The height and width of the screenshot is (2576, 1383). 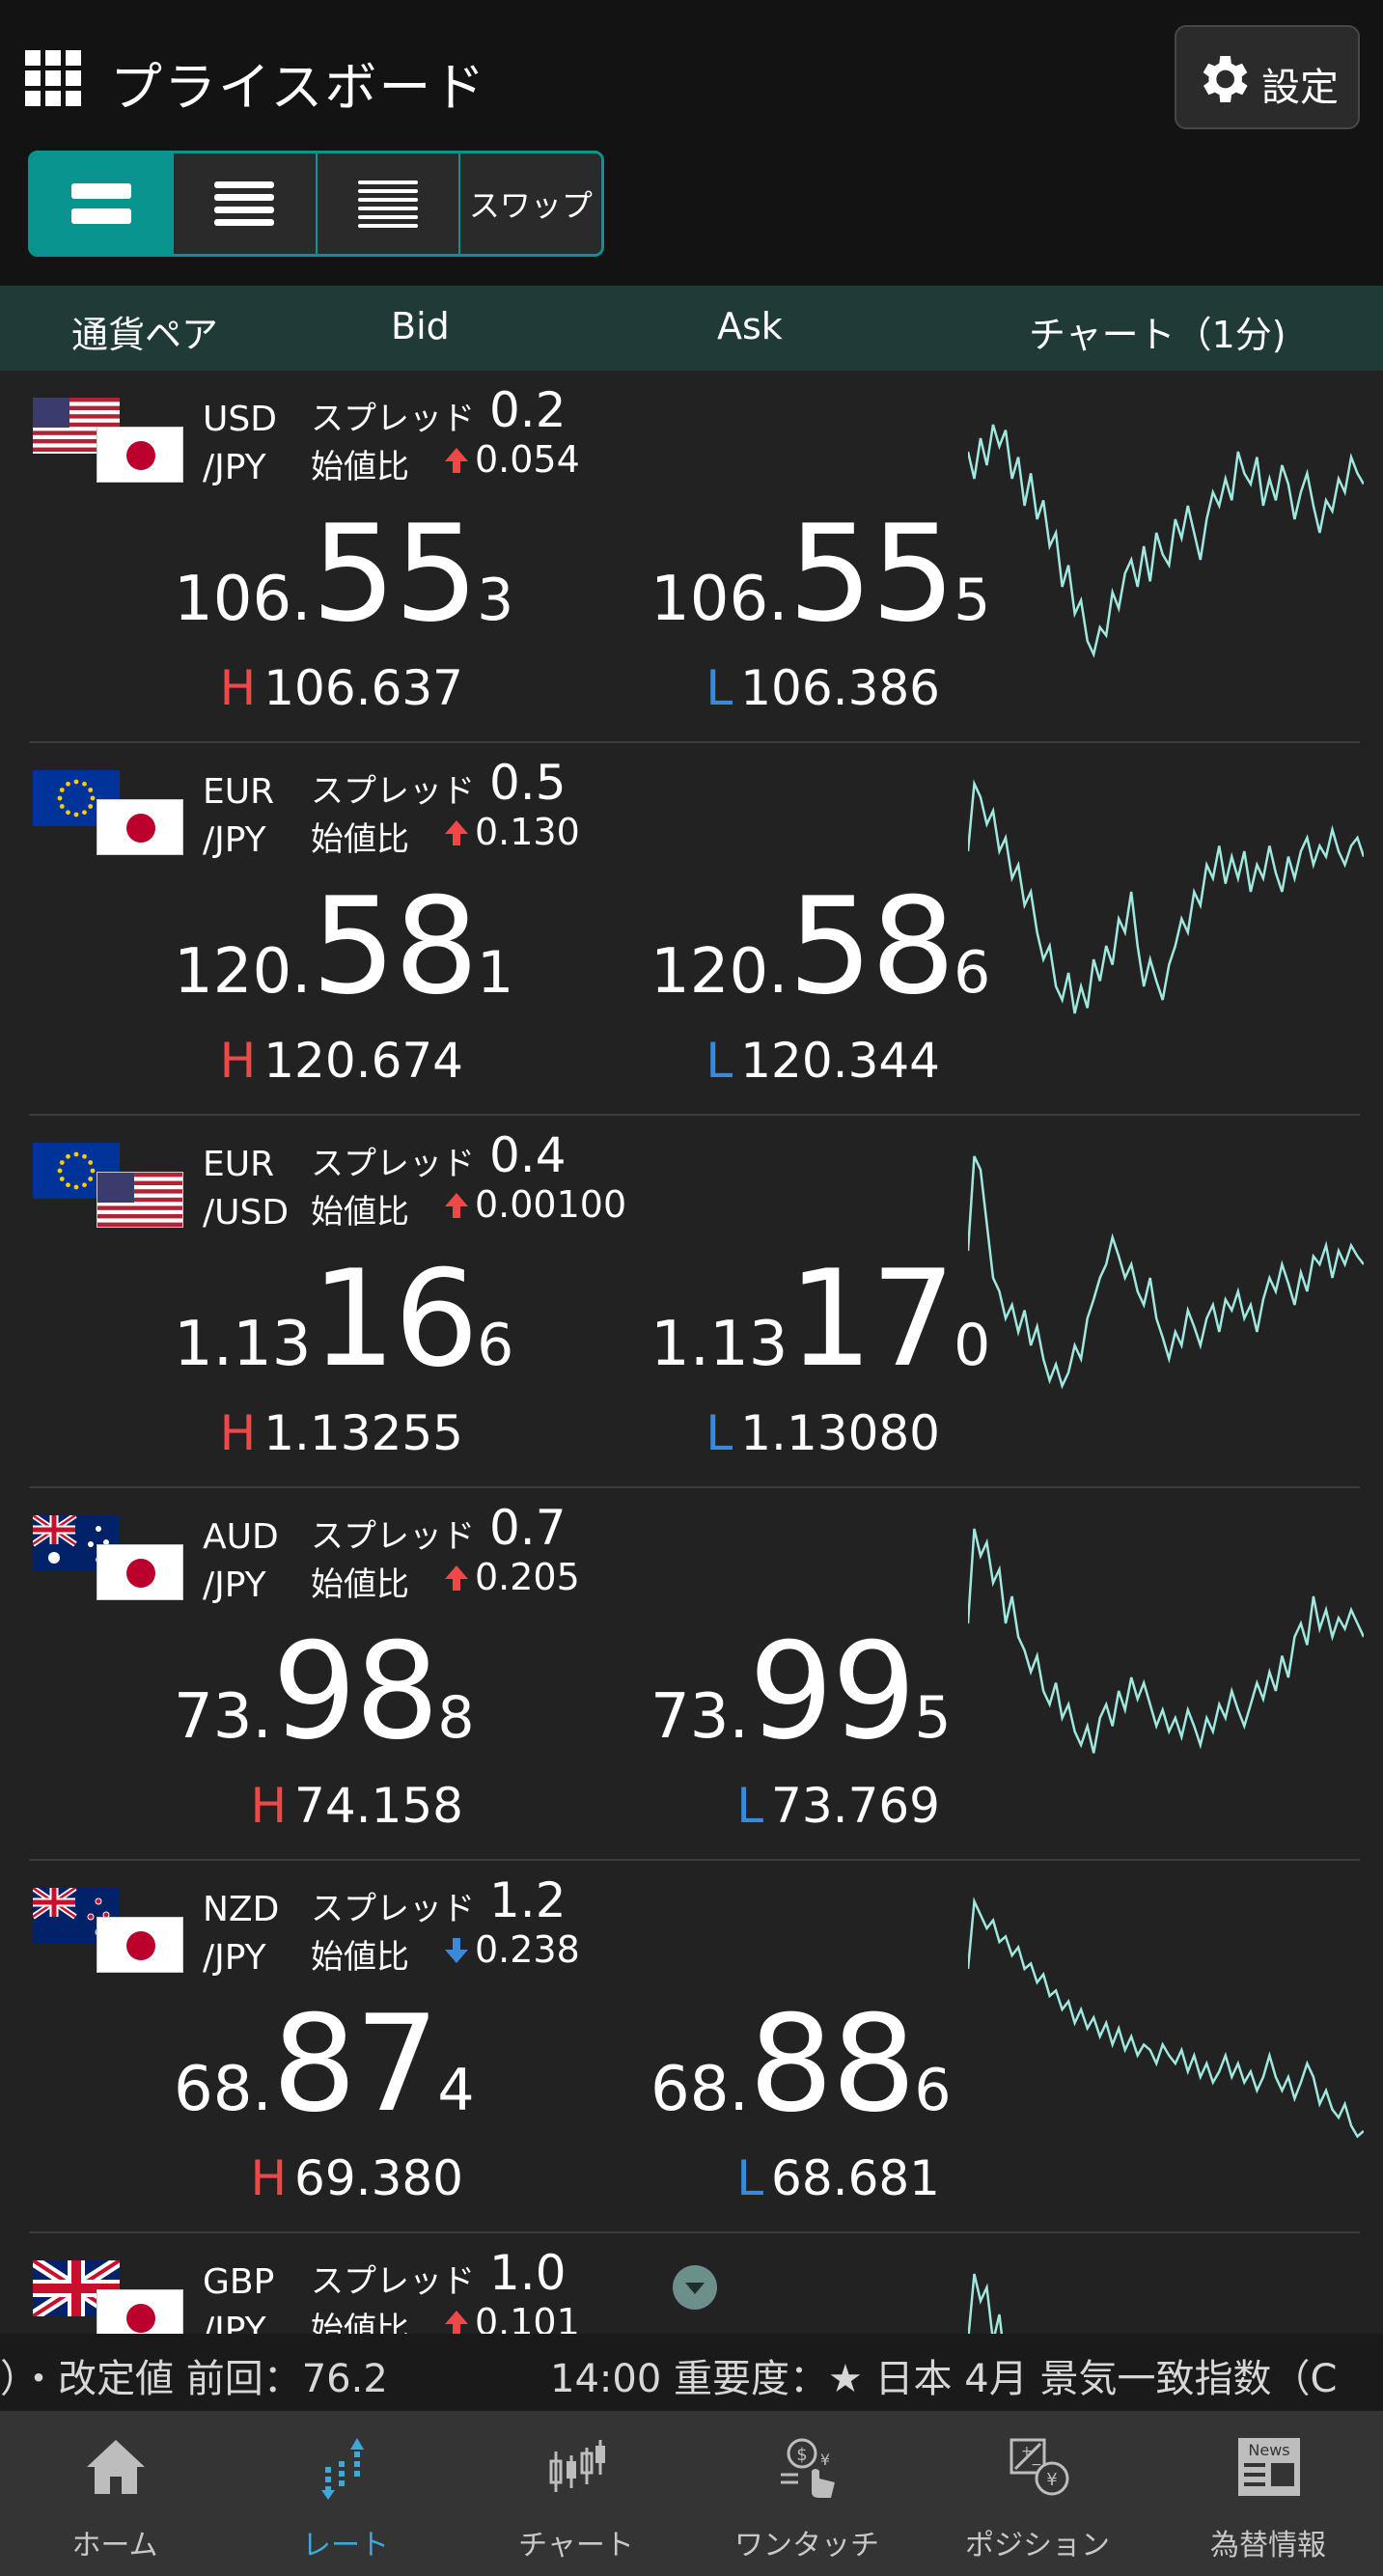 I want to click on ask-price: 1.13170, so click(x=820, y=1319).